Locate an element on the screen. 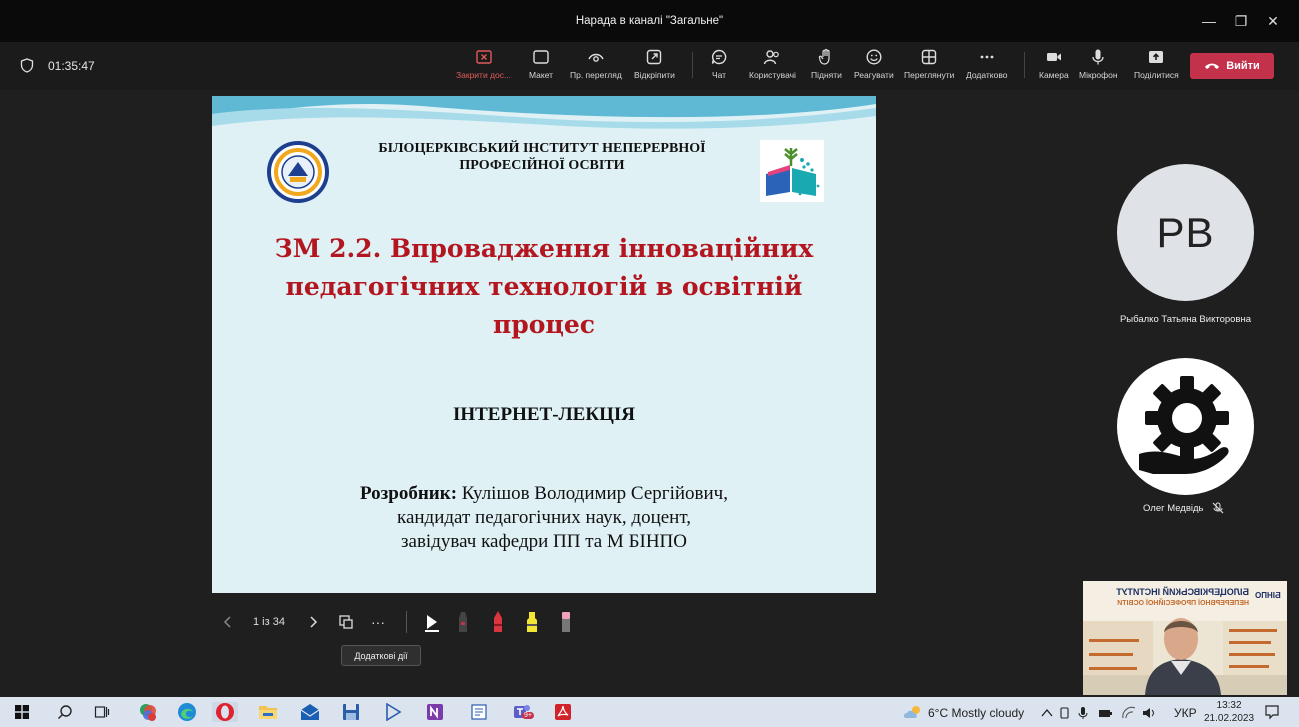  laser-pointer-icon is located at coordinates (432, 623).